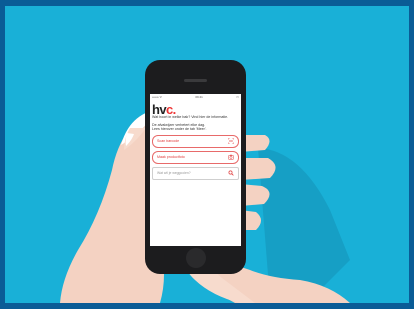 Image resolution: width=414 pixels, height=309 pixels. What do you see at coordinates (199, 97) in the screenshot?
I see `status-time: 09:41` at bounding box center [199, 97].